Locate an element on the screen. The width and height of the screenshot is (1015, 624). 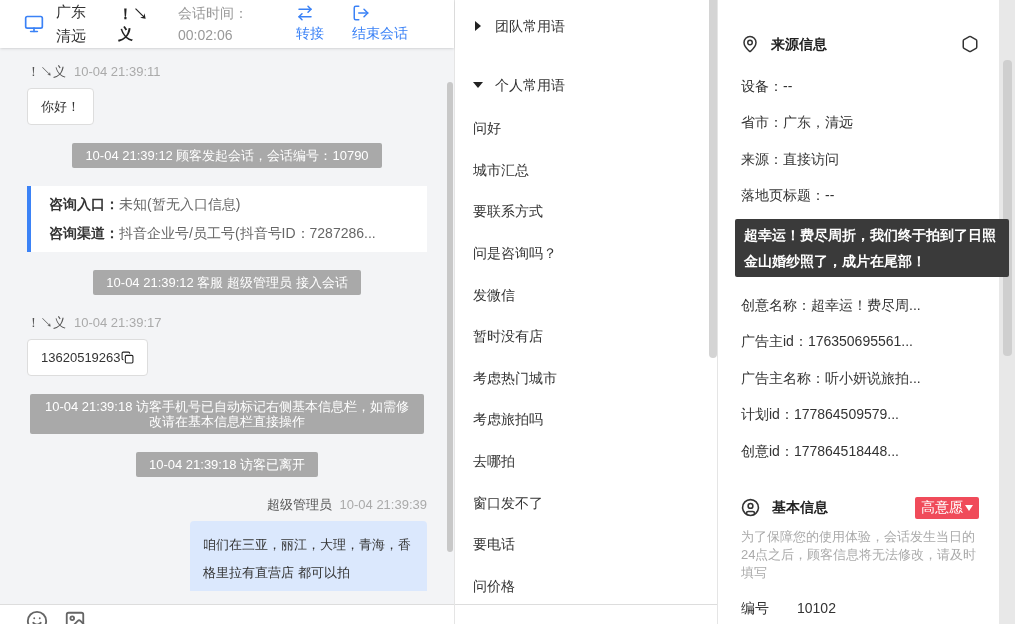
phrase-group-header: 个人常用语 is located at coordinates (591, 85).